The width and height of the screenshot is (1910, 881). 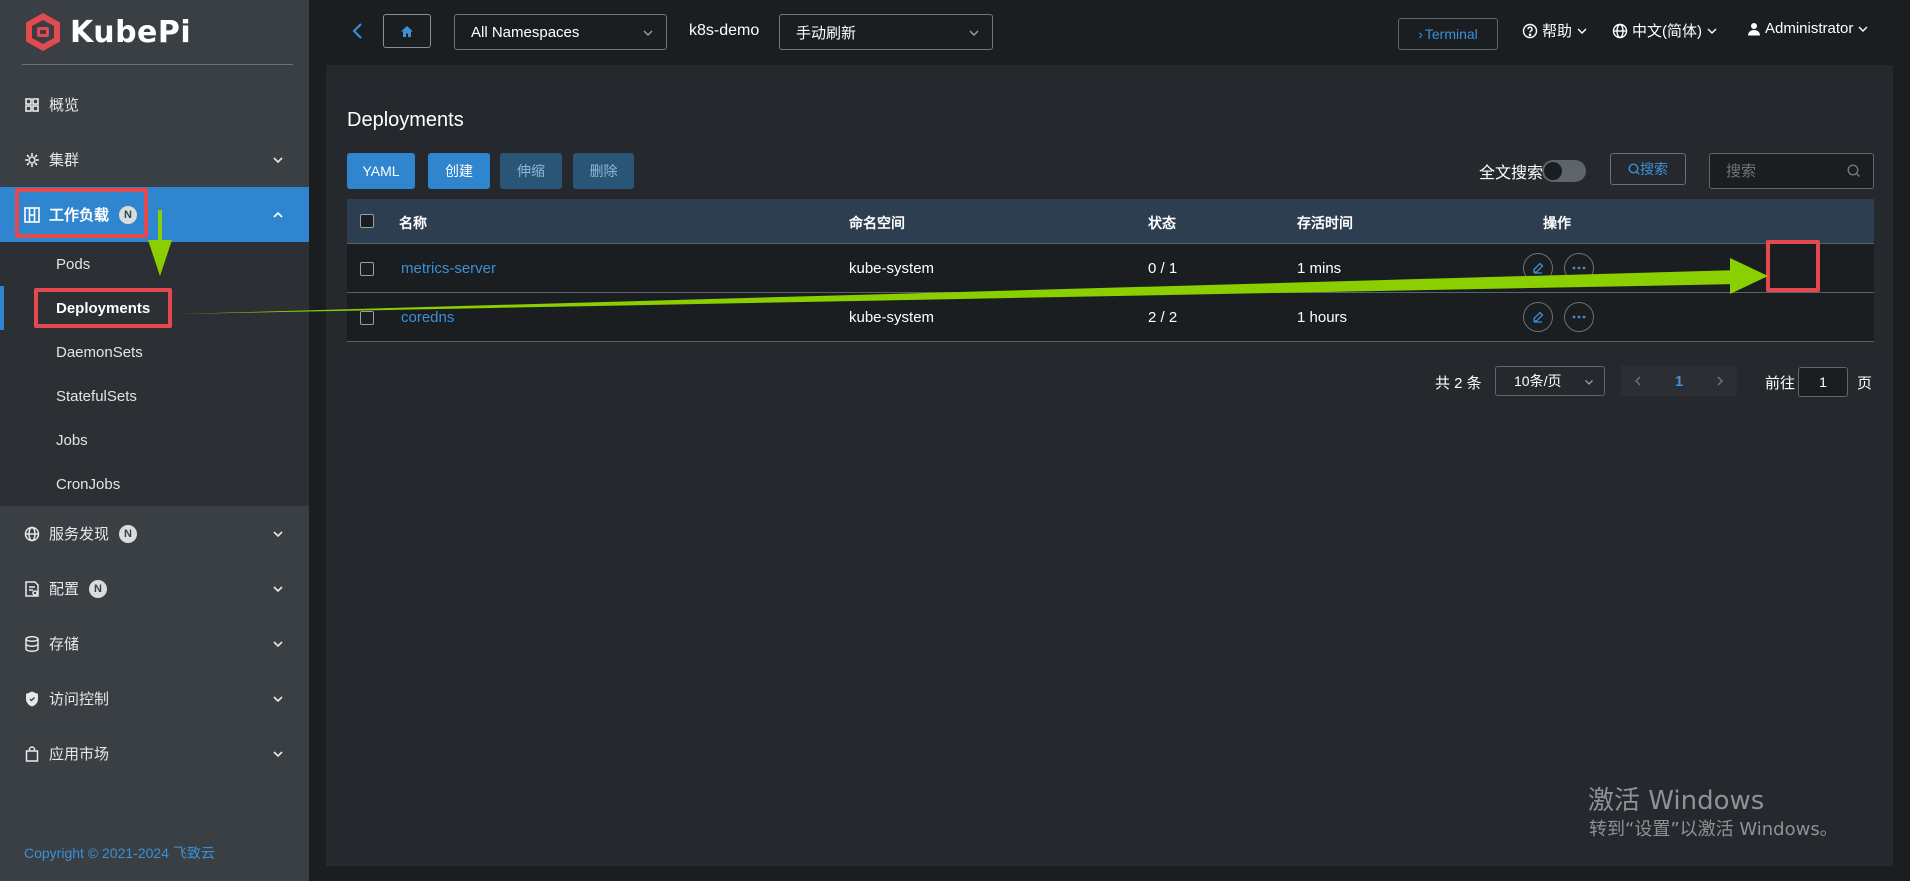 I want to click on home-button, so click(x=407, y=31).